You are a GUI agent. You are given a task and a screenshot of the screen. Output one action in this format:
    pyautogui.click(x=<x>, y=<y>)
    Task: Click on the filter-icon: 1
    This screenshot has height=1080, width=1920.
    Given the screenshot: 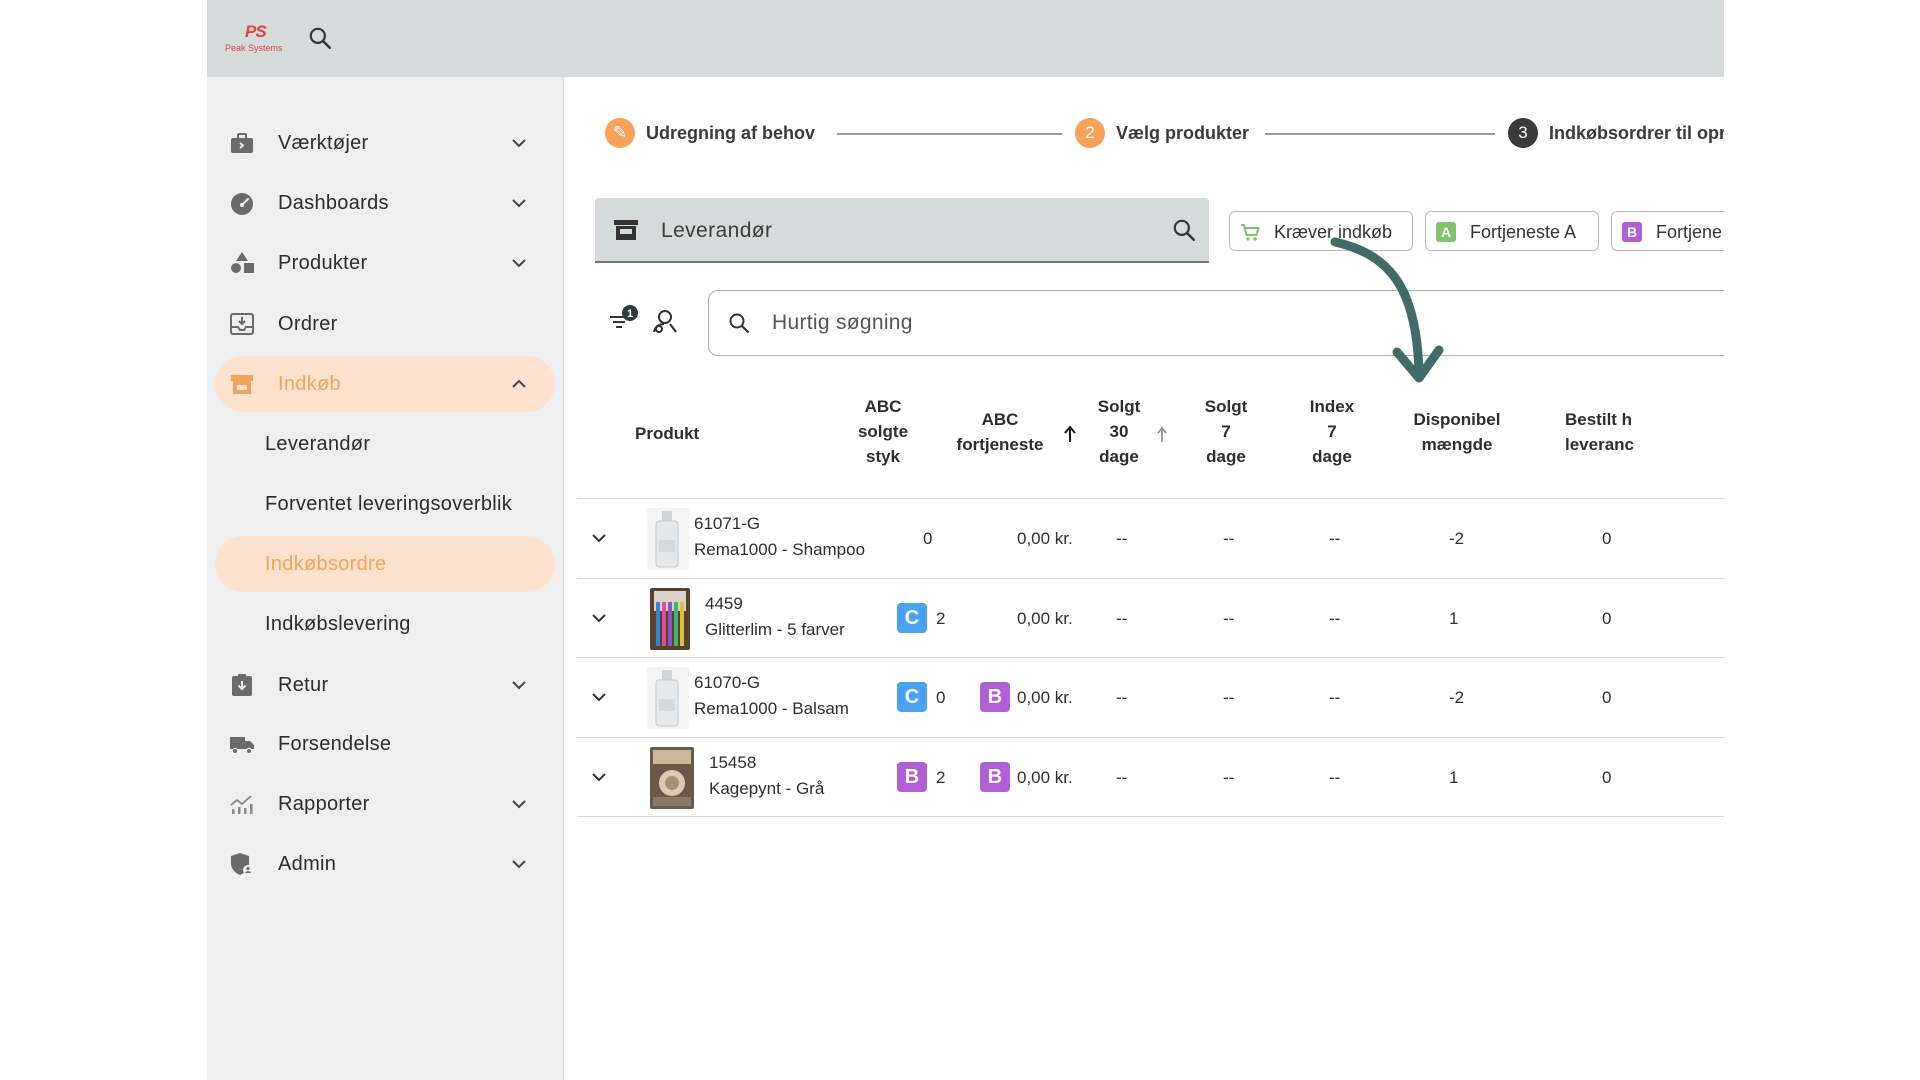 What is the action you would take?
    pyautogui.click(x=624, y=316)
    